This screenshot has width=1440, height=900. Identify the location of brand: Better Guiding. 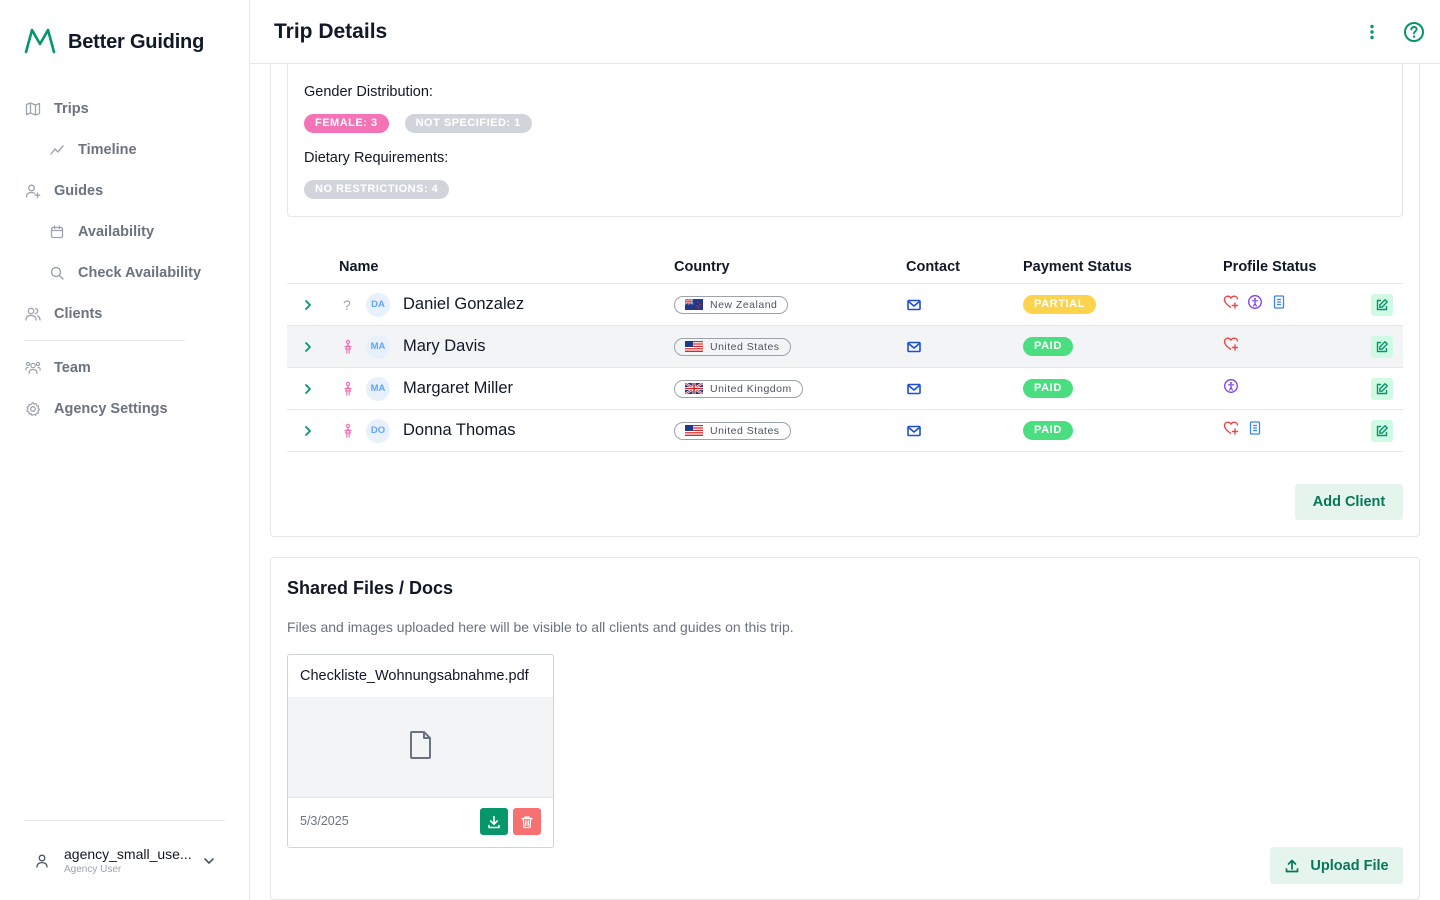
(114, 42).